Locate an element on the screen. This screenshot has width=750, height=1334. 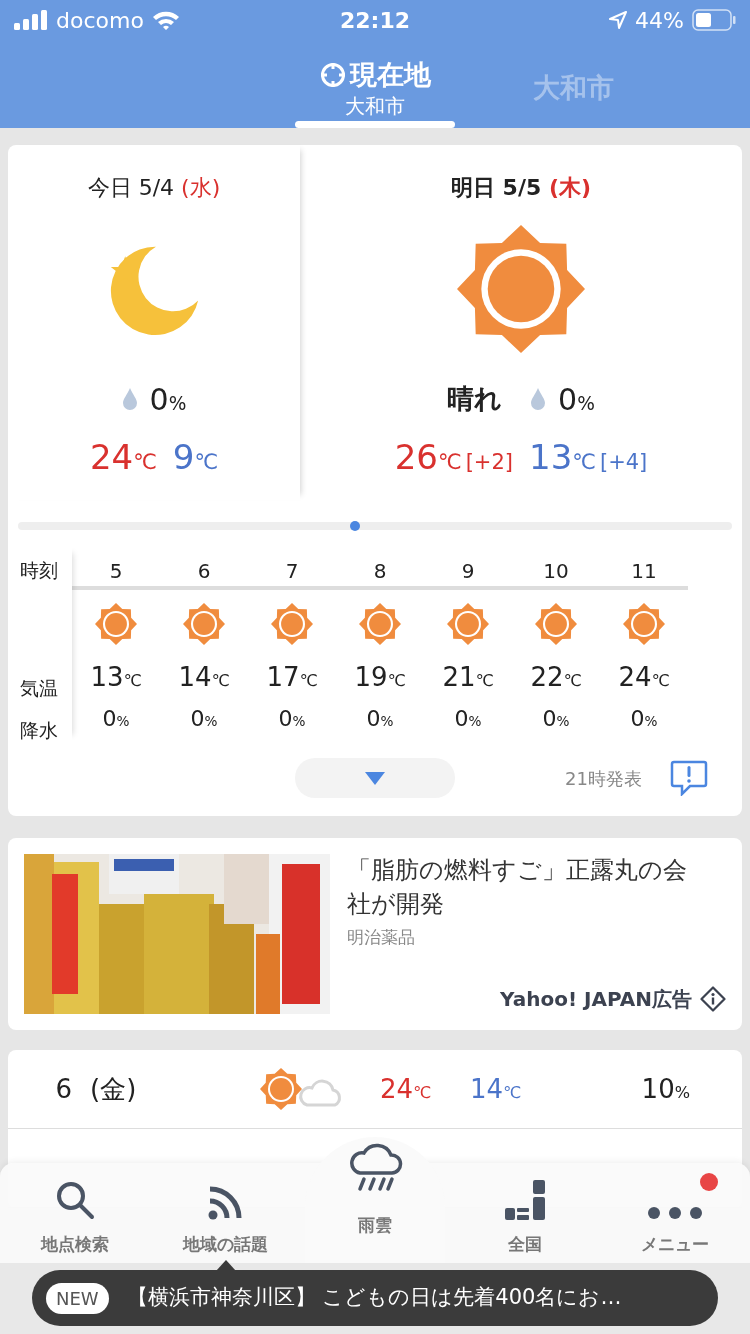
sponsor-label: Yahoo! JAPAN広告 is located at coordinates (596, 999).